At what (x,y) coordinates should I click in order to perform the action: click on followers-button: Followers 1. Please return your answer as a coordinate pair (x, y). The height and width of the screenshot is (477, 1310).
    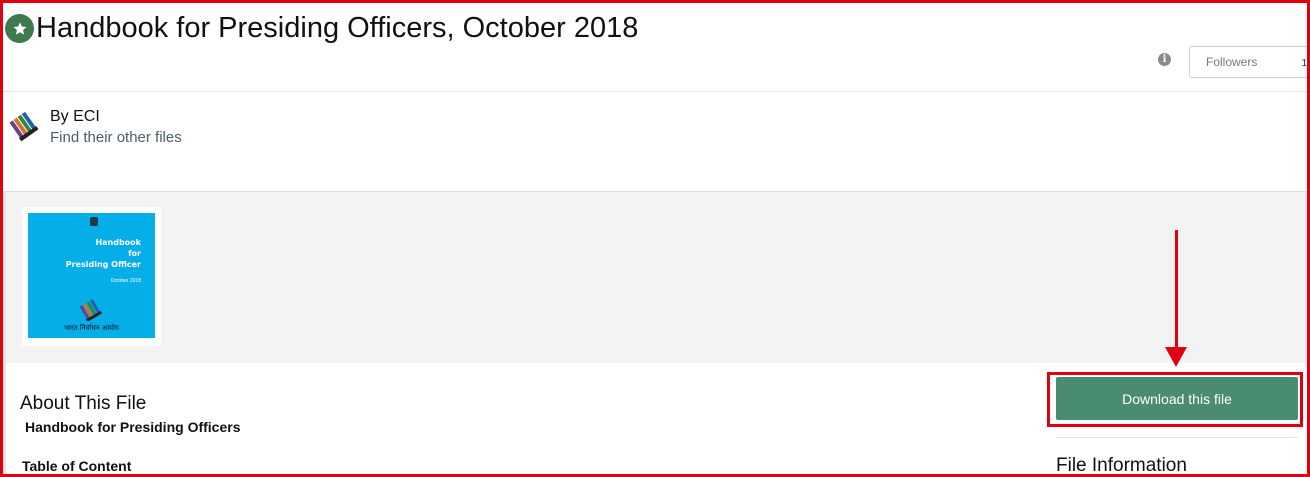
    Looking at the image, I should click on (1249, 62).